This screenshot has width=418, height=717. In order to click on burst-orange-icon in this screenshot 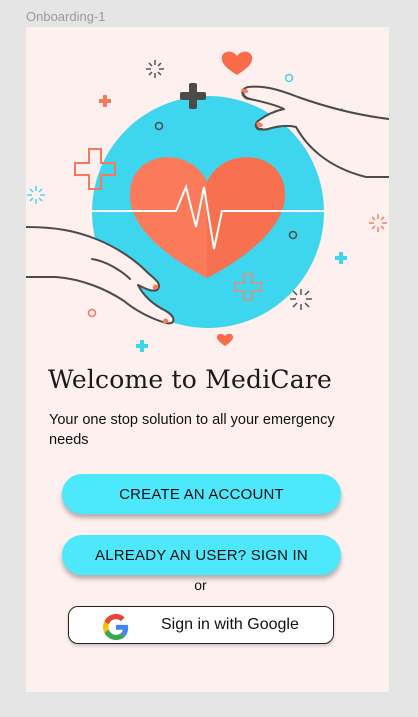, I will do `click(378, 223)`.